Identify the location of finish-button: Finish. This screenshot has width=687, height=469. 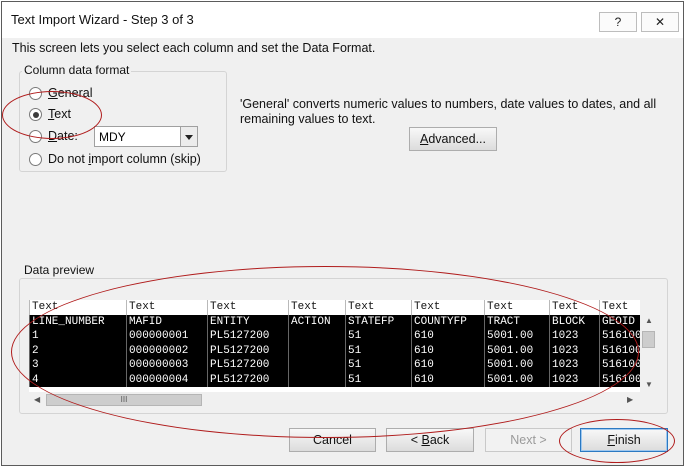
(624, 440).